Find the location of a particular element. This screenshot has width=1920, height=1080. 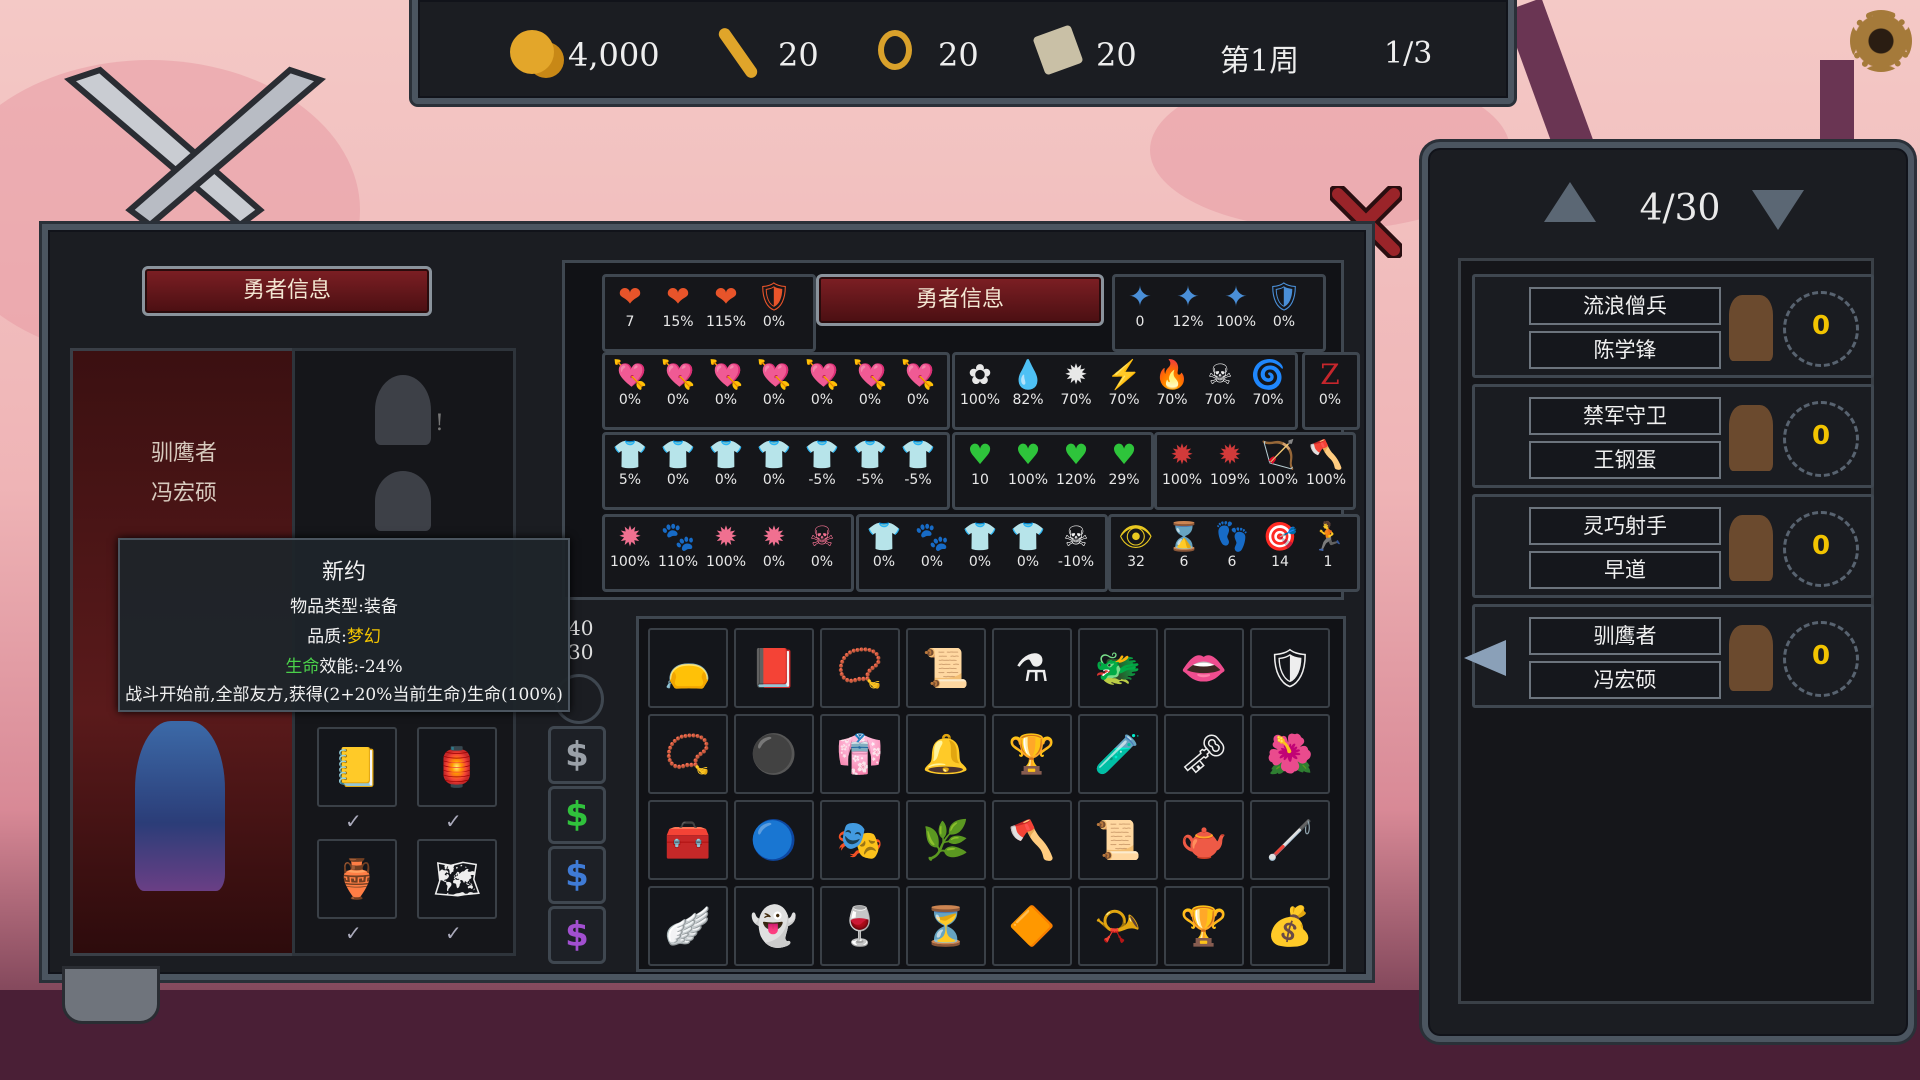

tooltip-effect: 生命效能:-24% is located at coordinates (344, 664).